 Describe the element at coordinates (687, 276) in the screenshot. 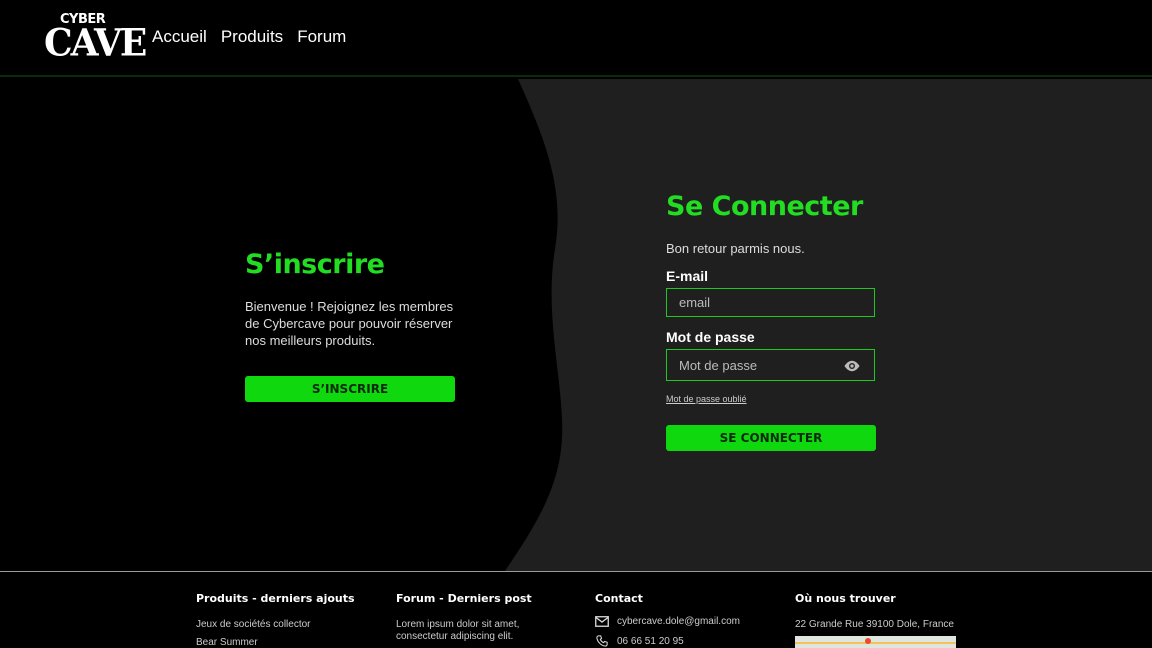

I see `email-label: E-mail` at that location.